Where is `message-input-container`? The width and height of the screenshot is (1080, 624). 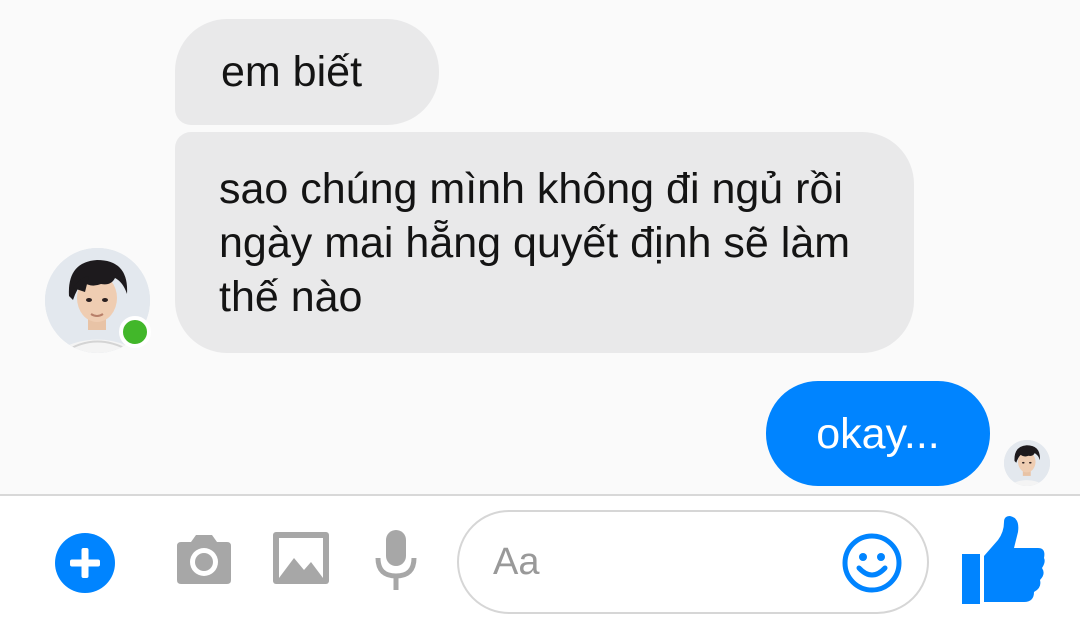
message-input-container is located at coordinates (693, 562).